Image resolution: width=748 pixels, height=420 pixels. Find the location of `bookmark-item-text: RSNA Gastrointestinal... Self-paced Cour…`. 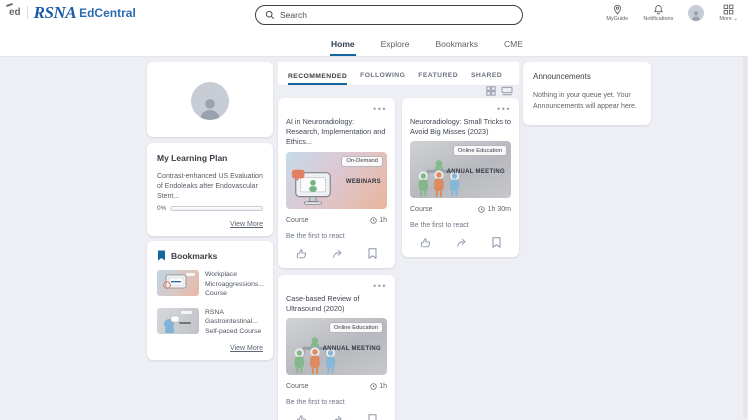

bookmark-item-text: RSNA Gastrointestinal... Self-paced Cour… is located at coordinates (234, 322).